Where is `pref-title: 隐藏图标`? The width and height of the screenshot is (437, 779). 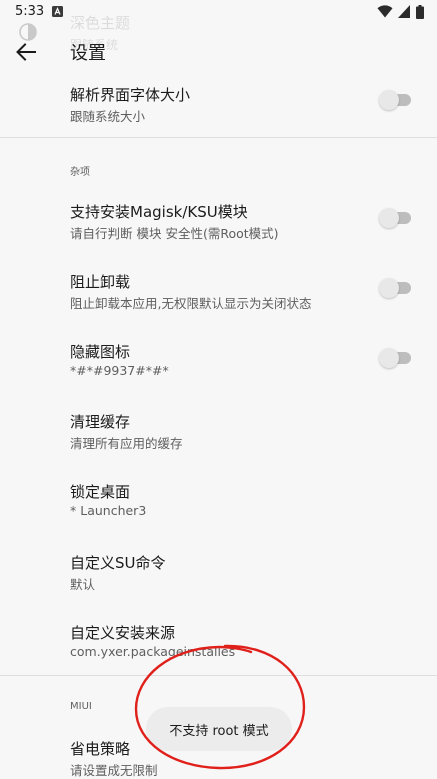
pref-title: 隐藏图标 is located at coordinates (100, 352).